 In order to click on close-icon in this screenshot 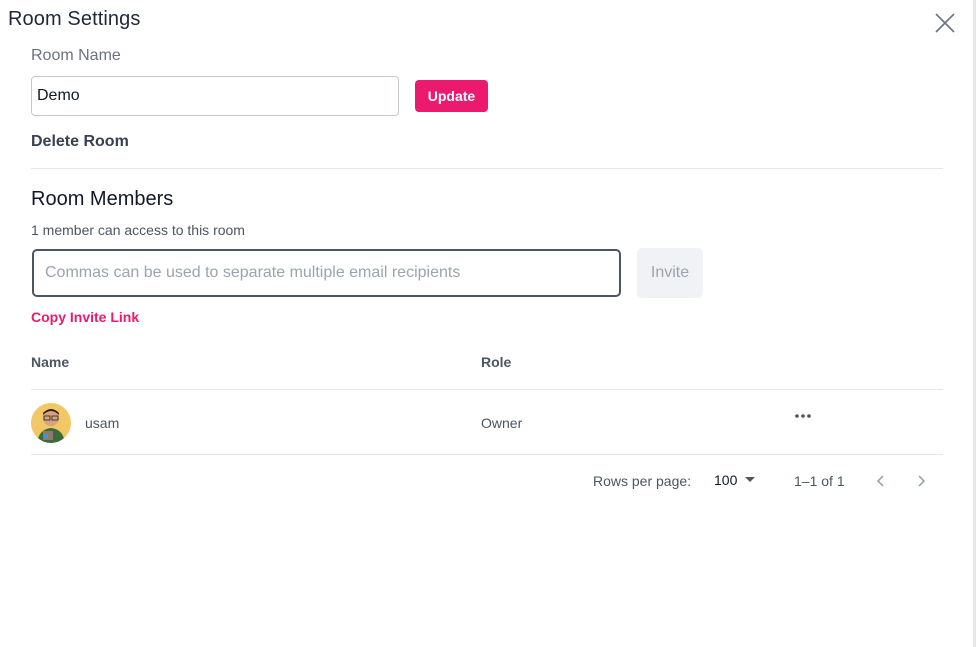, I will do `click(945, 23)`.